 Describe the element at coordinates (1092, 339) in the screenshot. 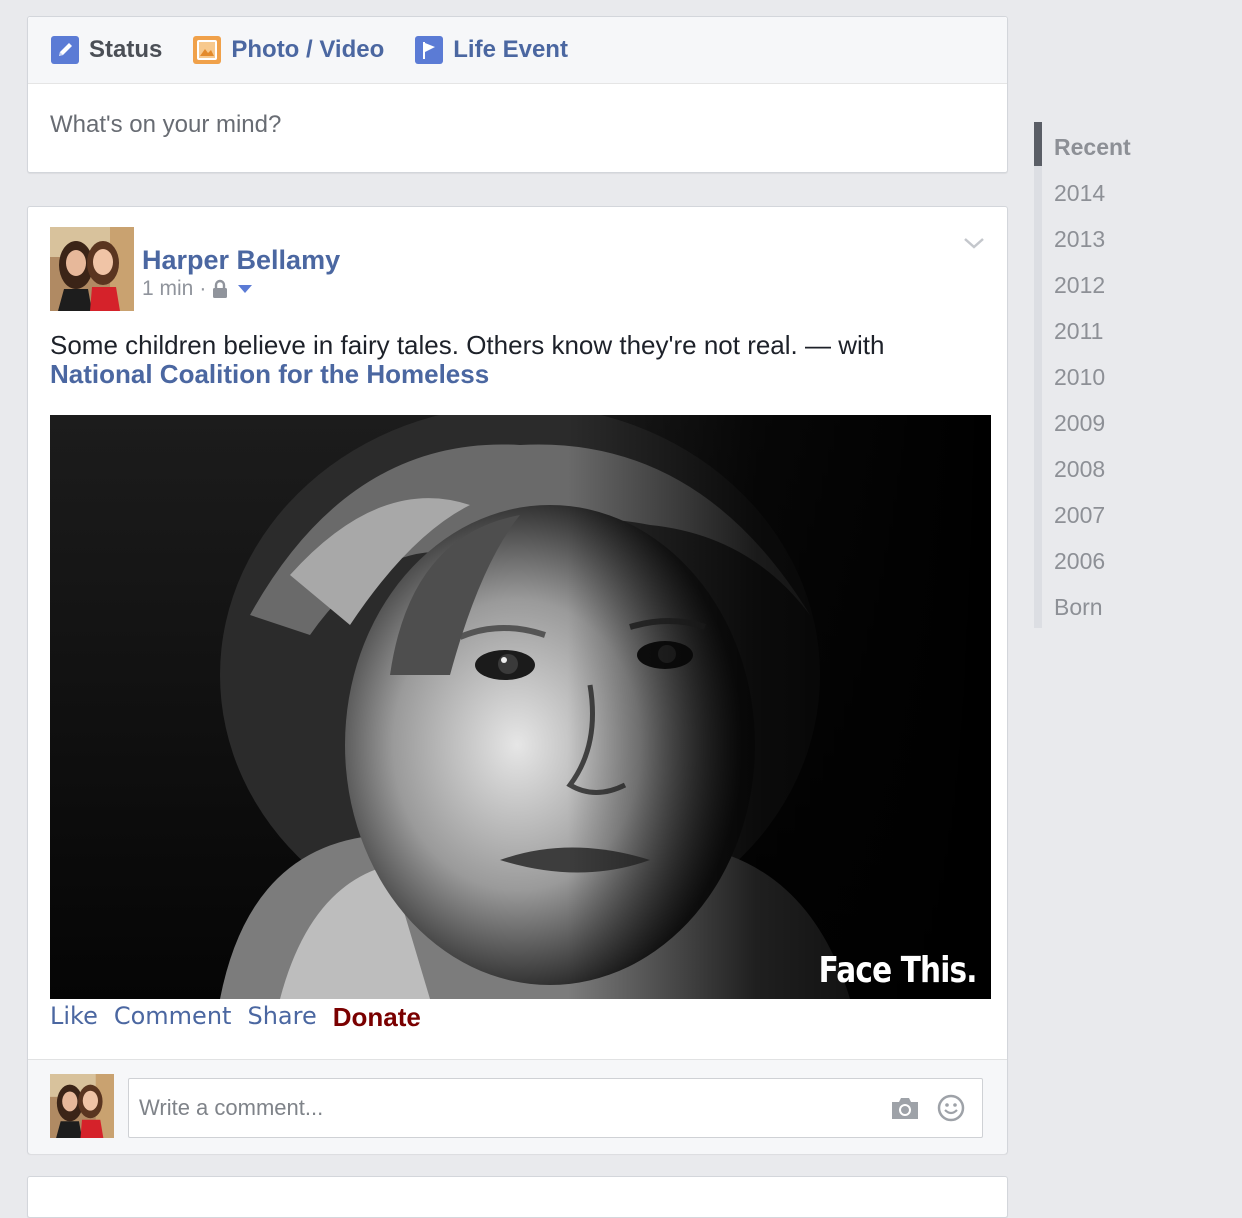

I see `timeline-item-2011: 2011` at that location.